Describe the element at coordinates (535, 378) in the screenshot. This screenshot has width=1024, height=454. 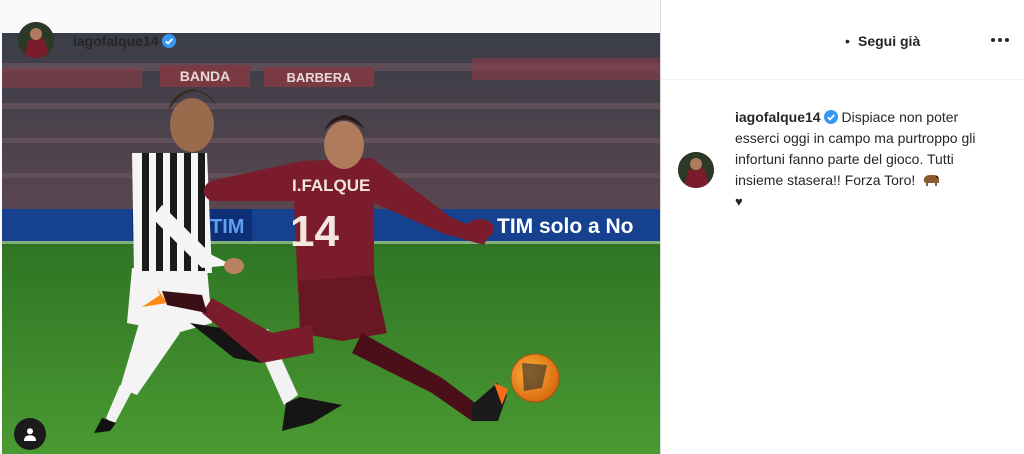
I see `football` at that location.